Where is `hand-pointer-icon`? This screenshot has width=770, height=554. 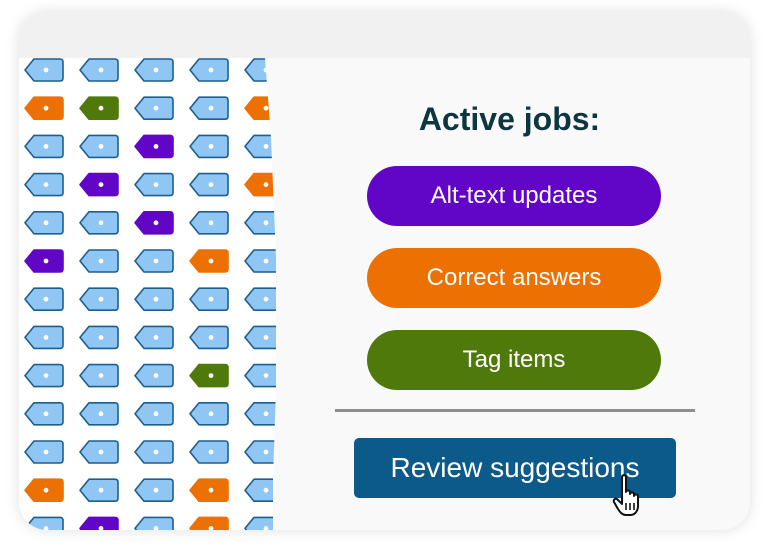
hand-pointer-icon is located at coordinates (625, 495).